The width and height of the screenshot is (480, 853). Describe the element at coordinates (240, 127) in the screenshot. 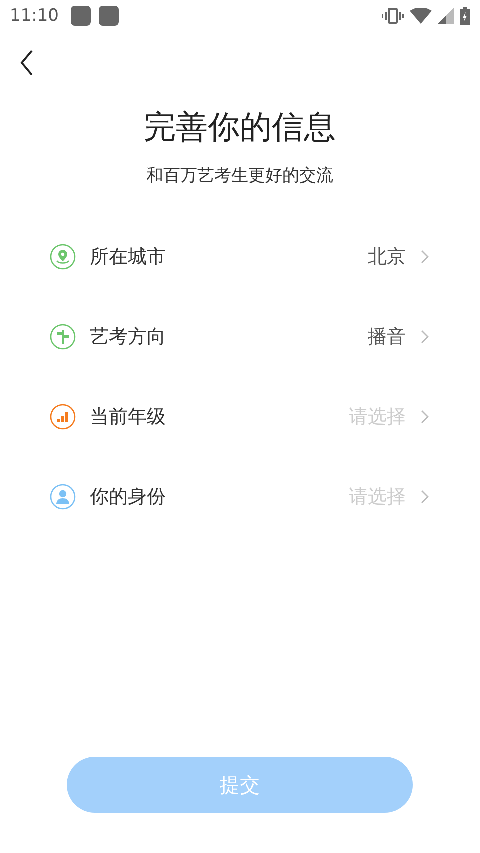

I see `page-title: 完善你的信息` at that location.